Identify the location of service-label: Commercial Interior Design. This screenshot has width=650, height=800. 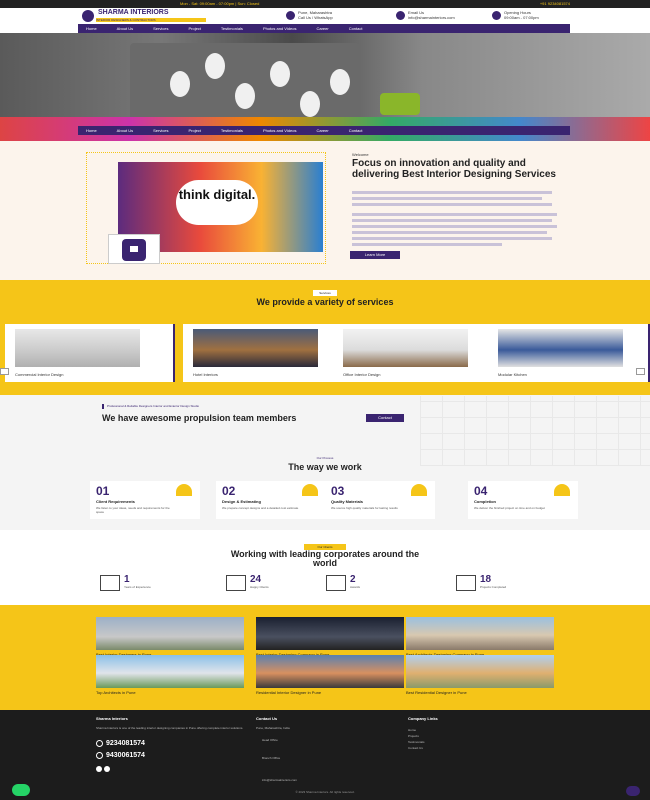
(39, 374).